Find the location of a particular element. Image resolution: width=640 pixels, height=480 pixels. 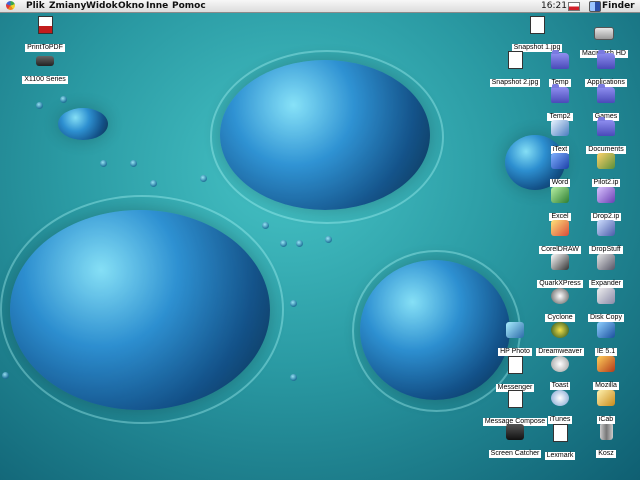

desktop-icon-applications: Applications is located at coordinates (605, 69).